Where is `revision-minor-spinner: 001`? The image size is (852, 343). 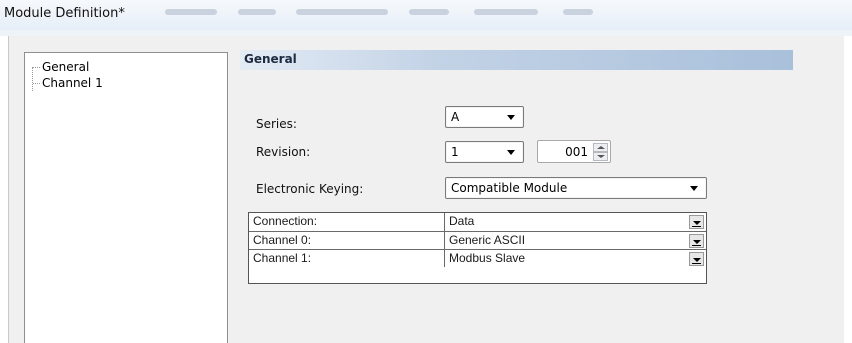 revision-minor-spinner: 001 is located at coordinates (574, 151).